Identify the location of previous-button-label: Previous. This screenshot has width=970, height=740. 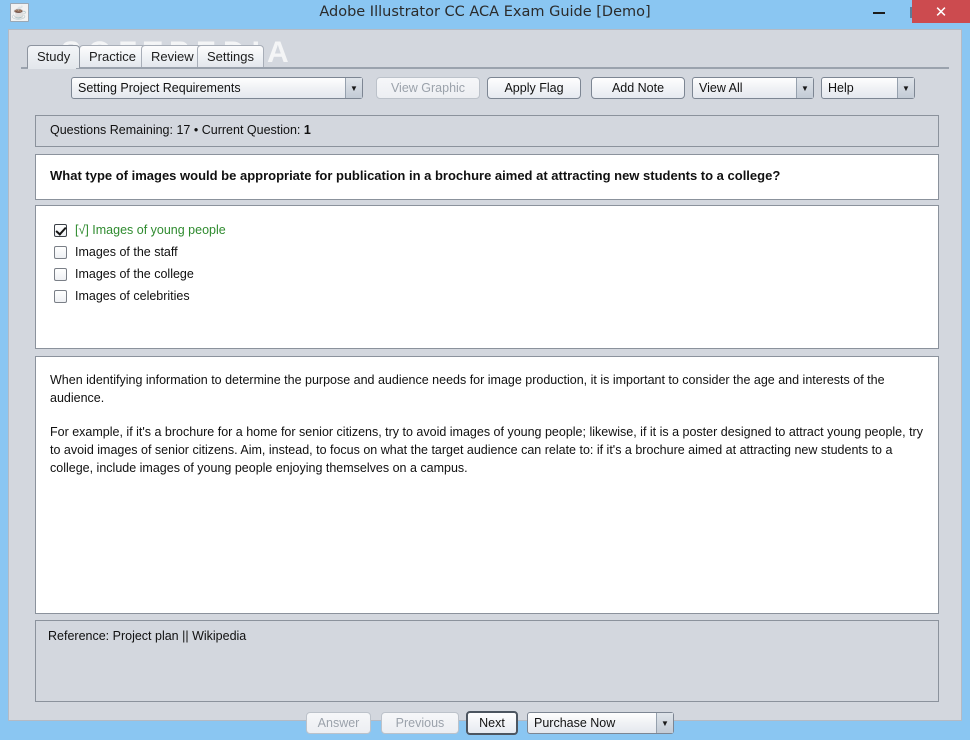
(420, 723).